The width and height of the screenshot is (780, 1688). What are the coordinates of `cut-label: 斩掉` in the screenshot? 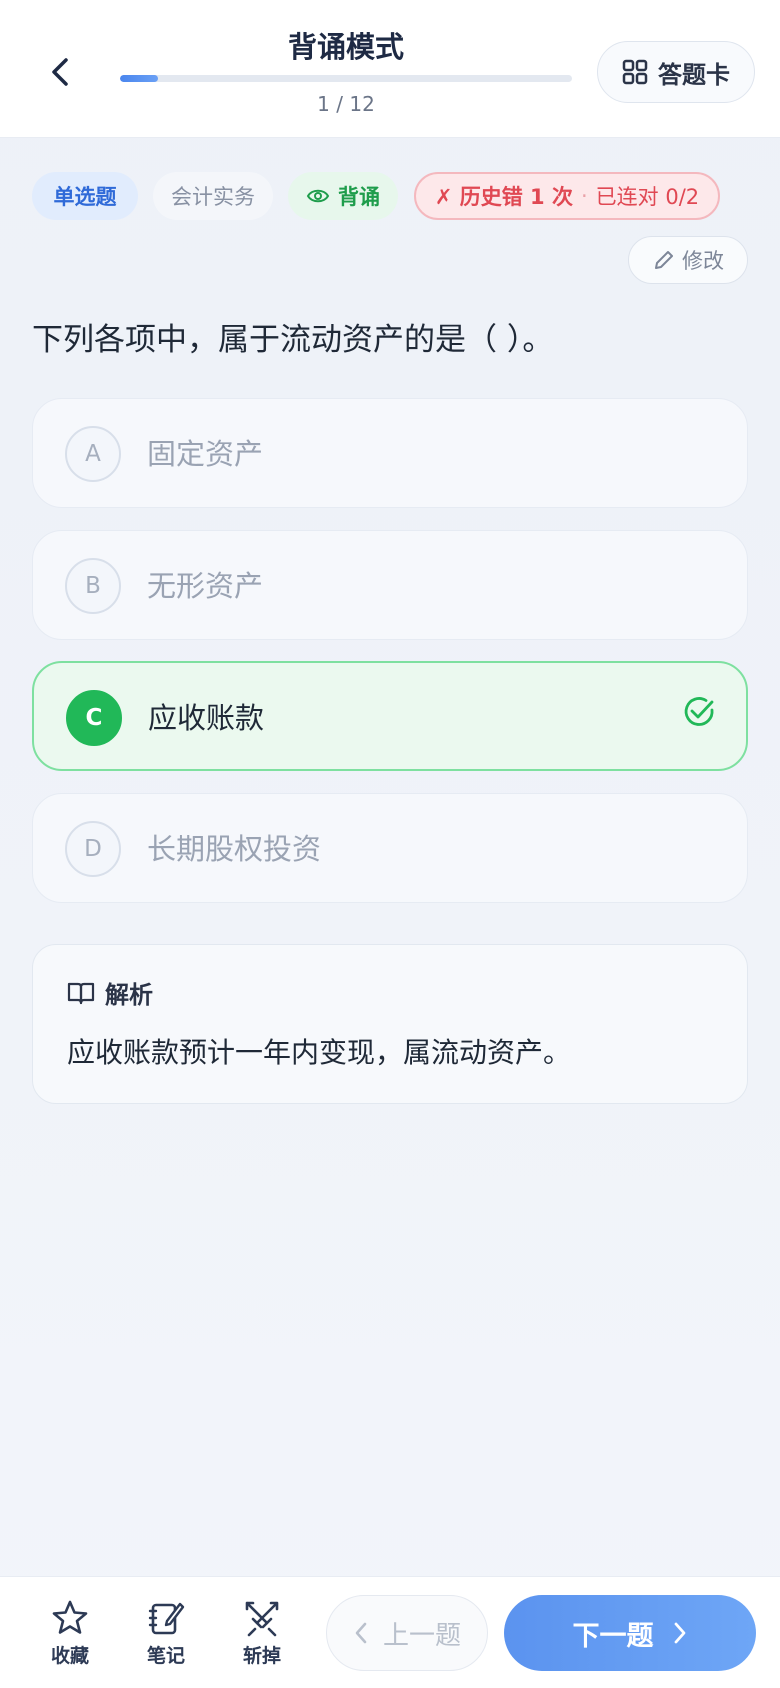 It's located at (261, 1656).